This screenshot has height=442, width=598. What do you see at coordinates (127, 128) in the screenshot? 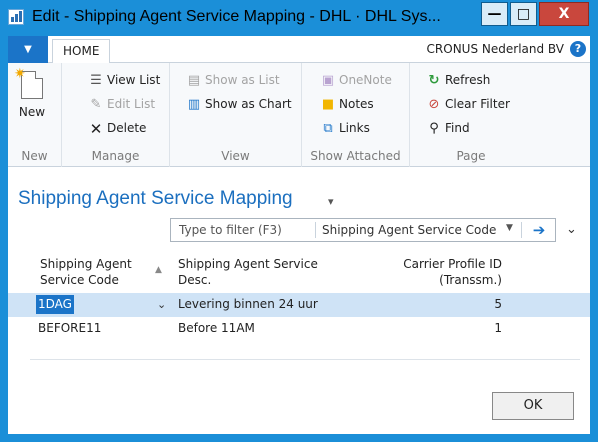
I see `delete-label: Delete` at bounding box center [127, 128].